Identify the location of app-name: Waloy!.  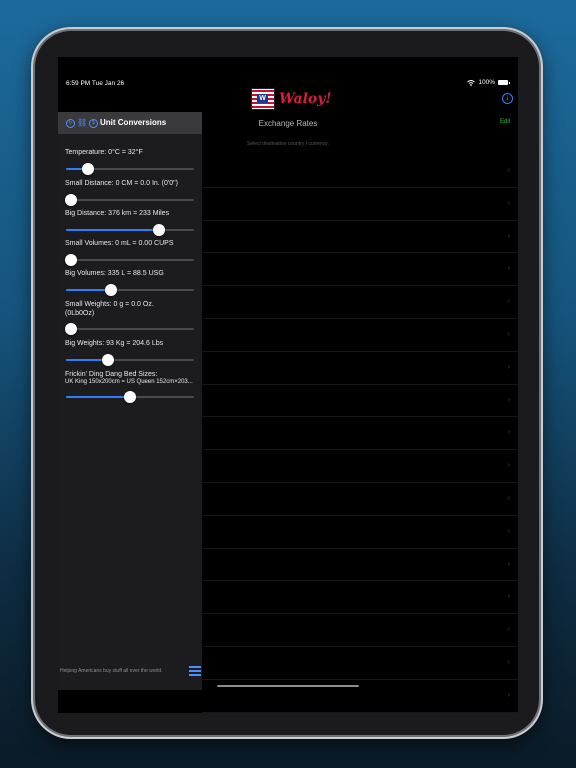
(305, 99).